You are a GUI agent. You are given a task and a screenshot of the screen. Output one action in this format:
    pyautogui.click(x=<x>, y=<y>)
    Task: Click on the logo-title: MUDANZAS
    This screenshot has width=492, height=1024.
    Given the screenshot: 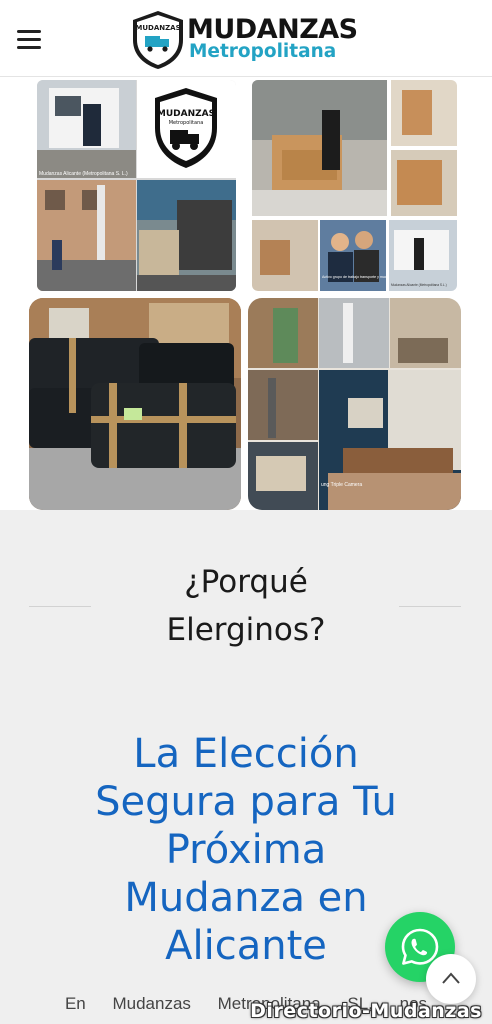 What is the action you would take?
    pyautogui.click(x=272, y=29)
    